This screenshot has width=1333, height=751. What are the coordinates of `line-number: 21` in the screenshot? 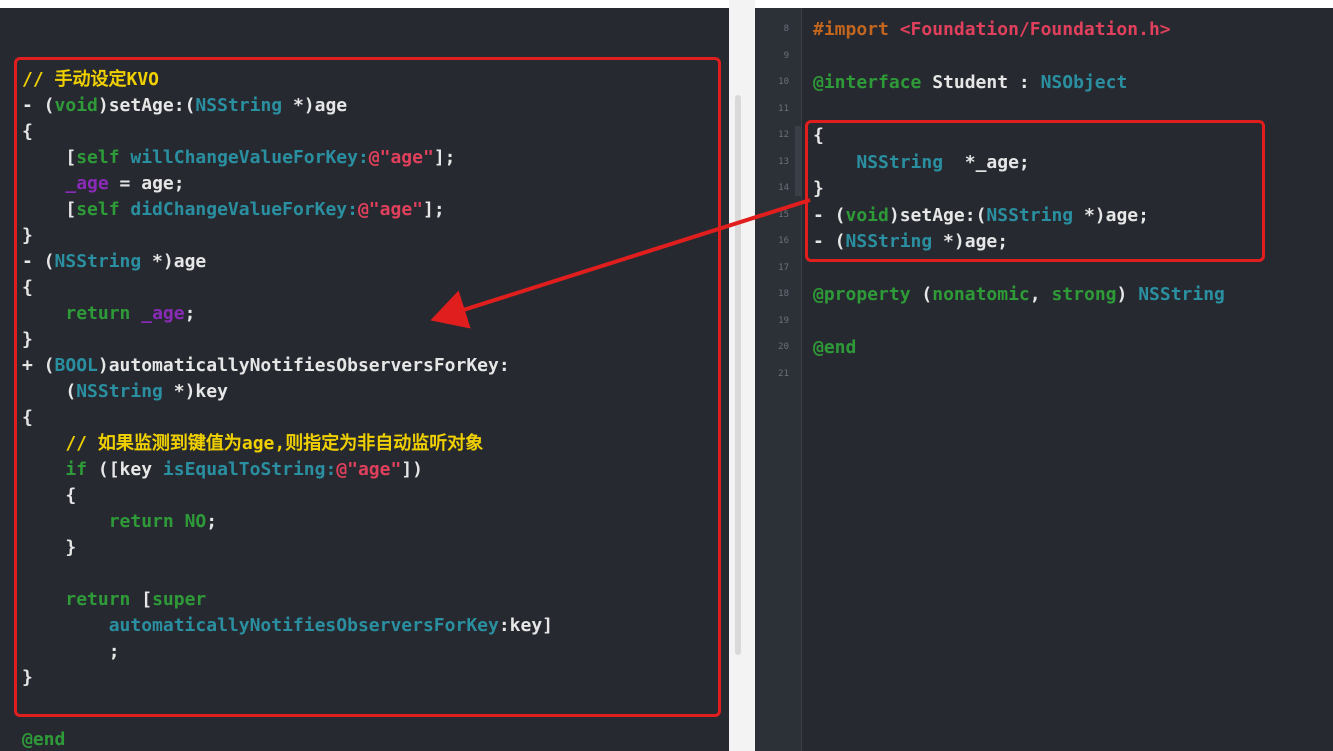 It's located at (783, 373).